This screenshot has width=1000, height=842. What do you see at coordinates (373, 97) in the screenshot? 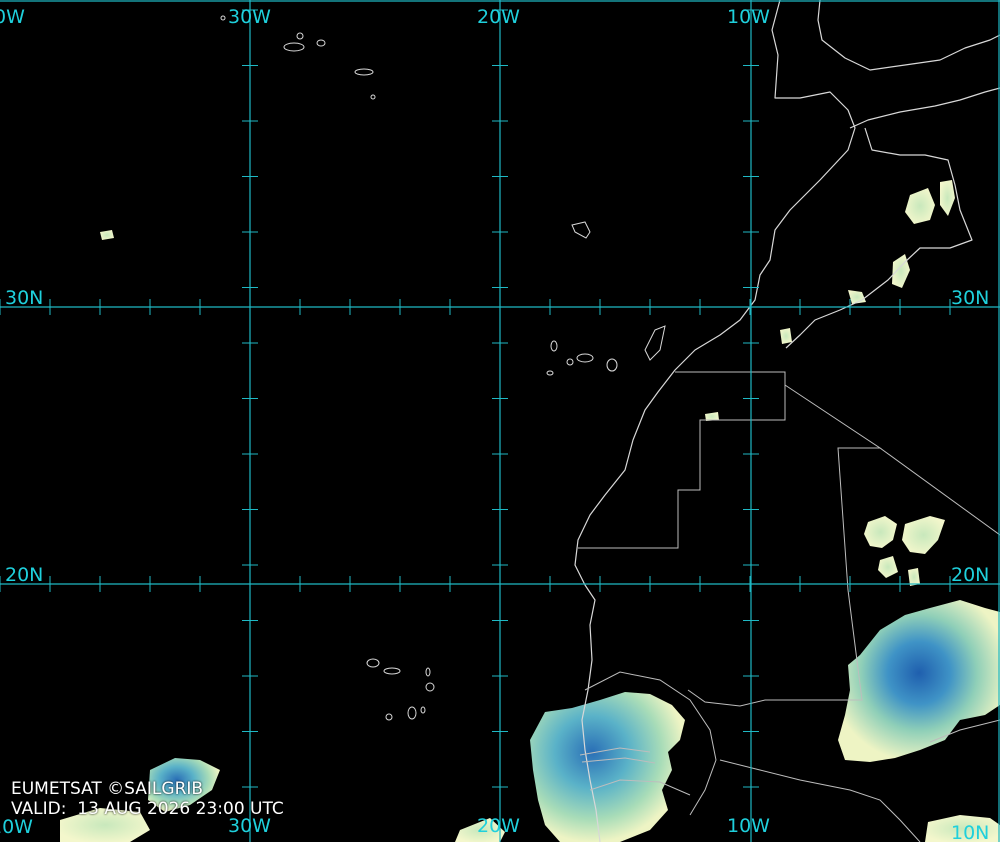
I see `island-porto-santo` at bounding box center [373, 97].